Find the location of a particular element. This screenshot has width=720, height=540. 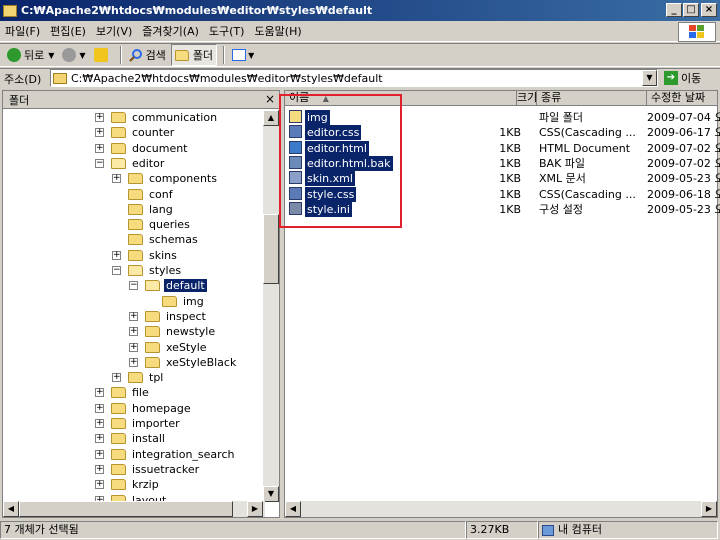

folder-tree-item: + components is located at coordinates (165, 178).